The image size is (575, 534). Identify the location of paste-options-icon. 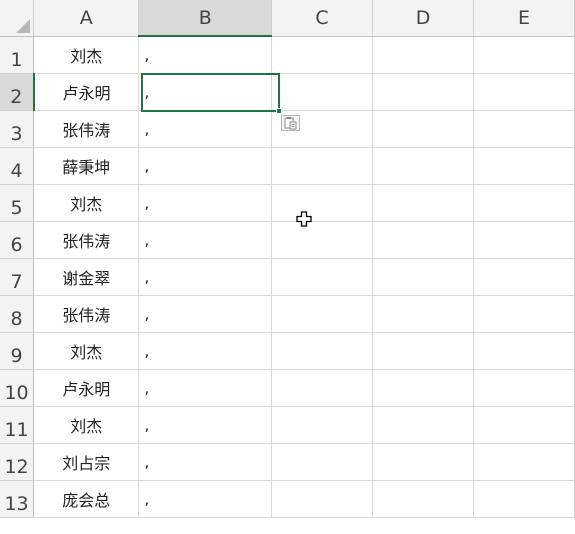
(290, 123).